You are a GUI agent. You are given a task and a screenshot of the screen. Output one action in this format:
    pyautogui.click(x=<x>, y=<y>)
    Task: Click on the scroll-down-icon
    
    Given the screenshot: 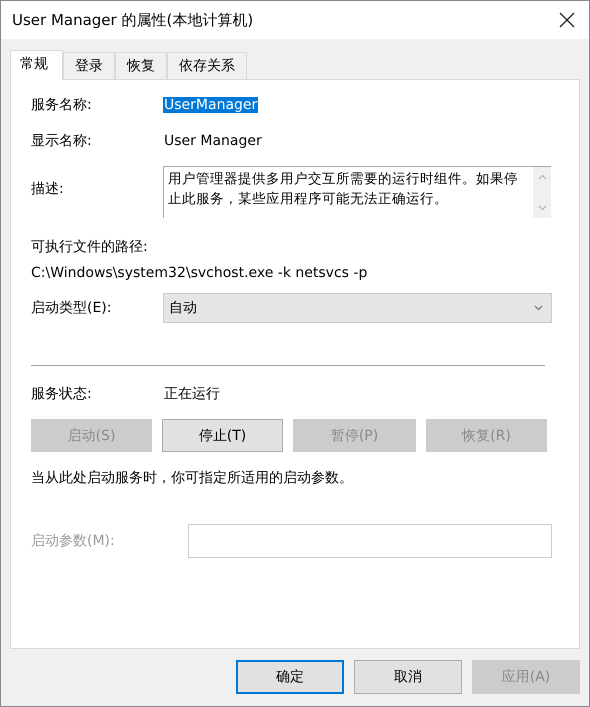 What is the action you would take?
    pyautogui.click(x=542, y=208)
    